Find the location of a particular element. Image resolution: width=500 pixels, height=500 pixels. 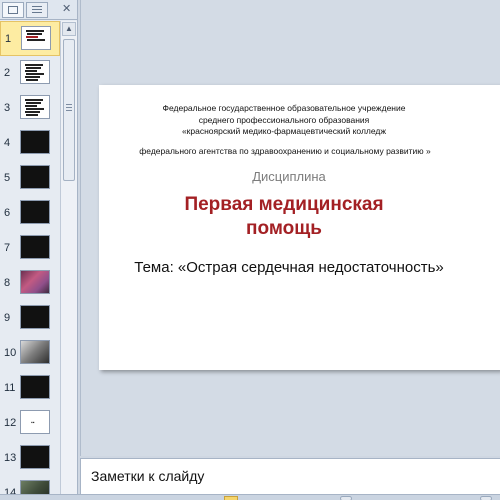

outline-view-icon is located at coordinates (37, 9).